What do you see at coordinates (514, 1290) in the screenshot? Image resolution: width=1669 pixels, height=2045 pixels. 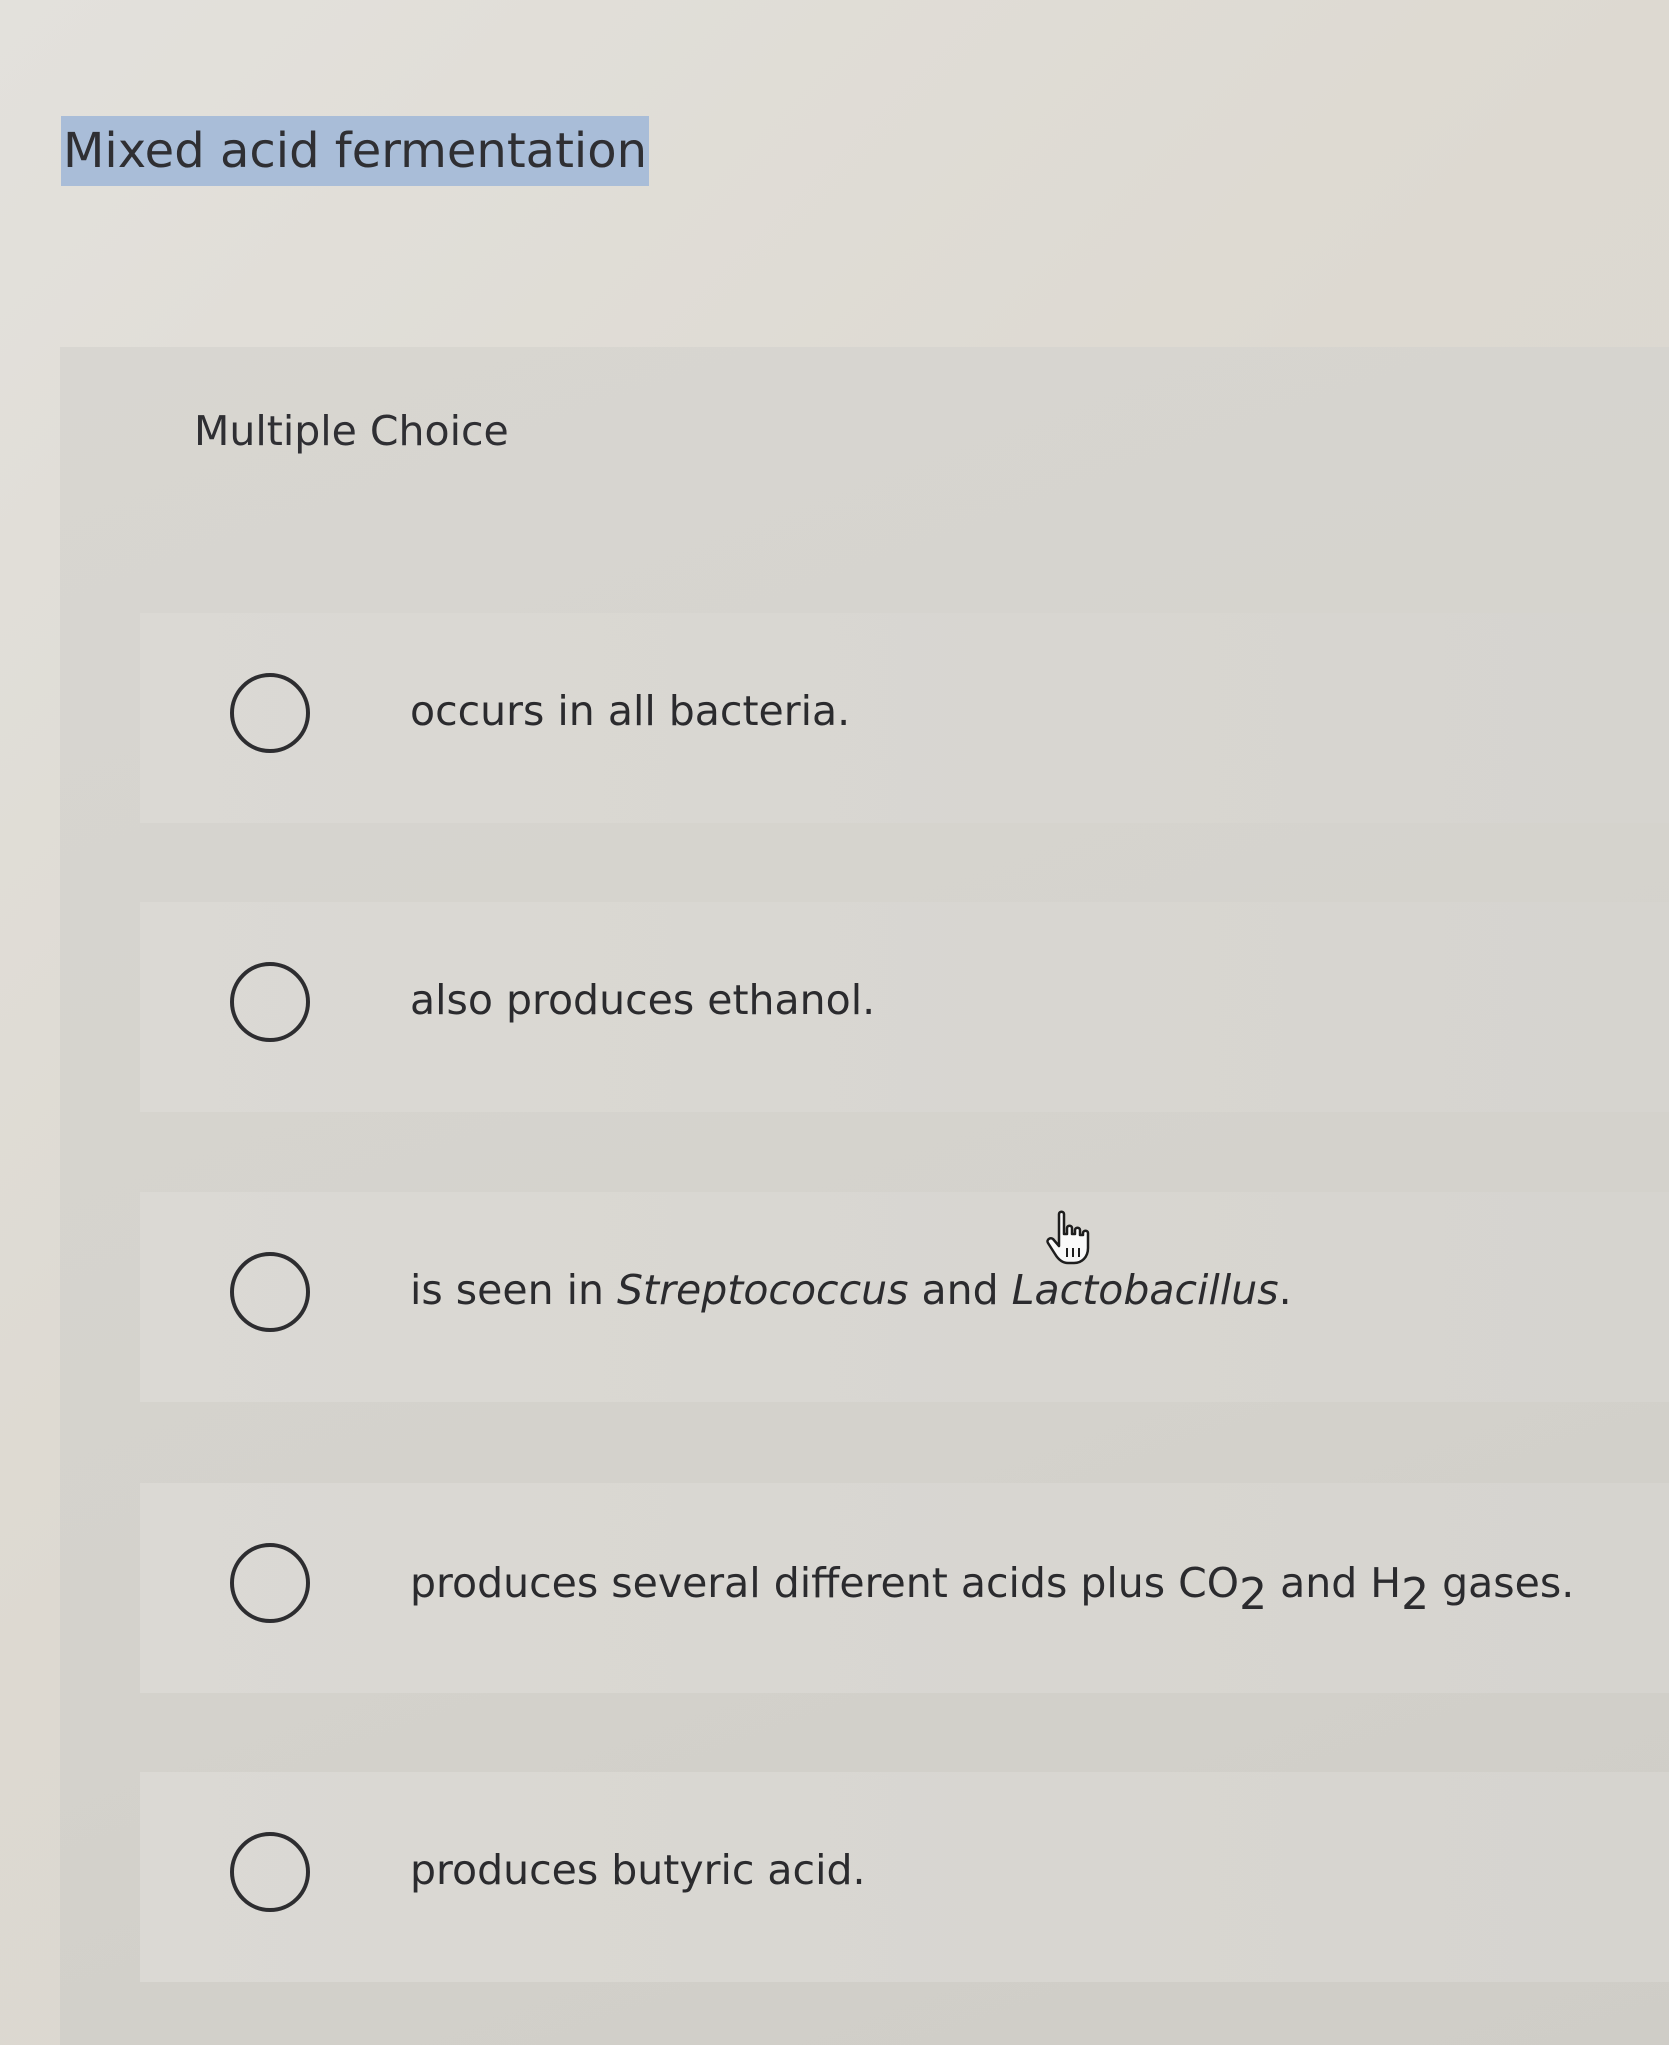 I see `option-text-part: is seen in` at bounding box center [514, 1290].